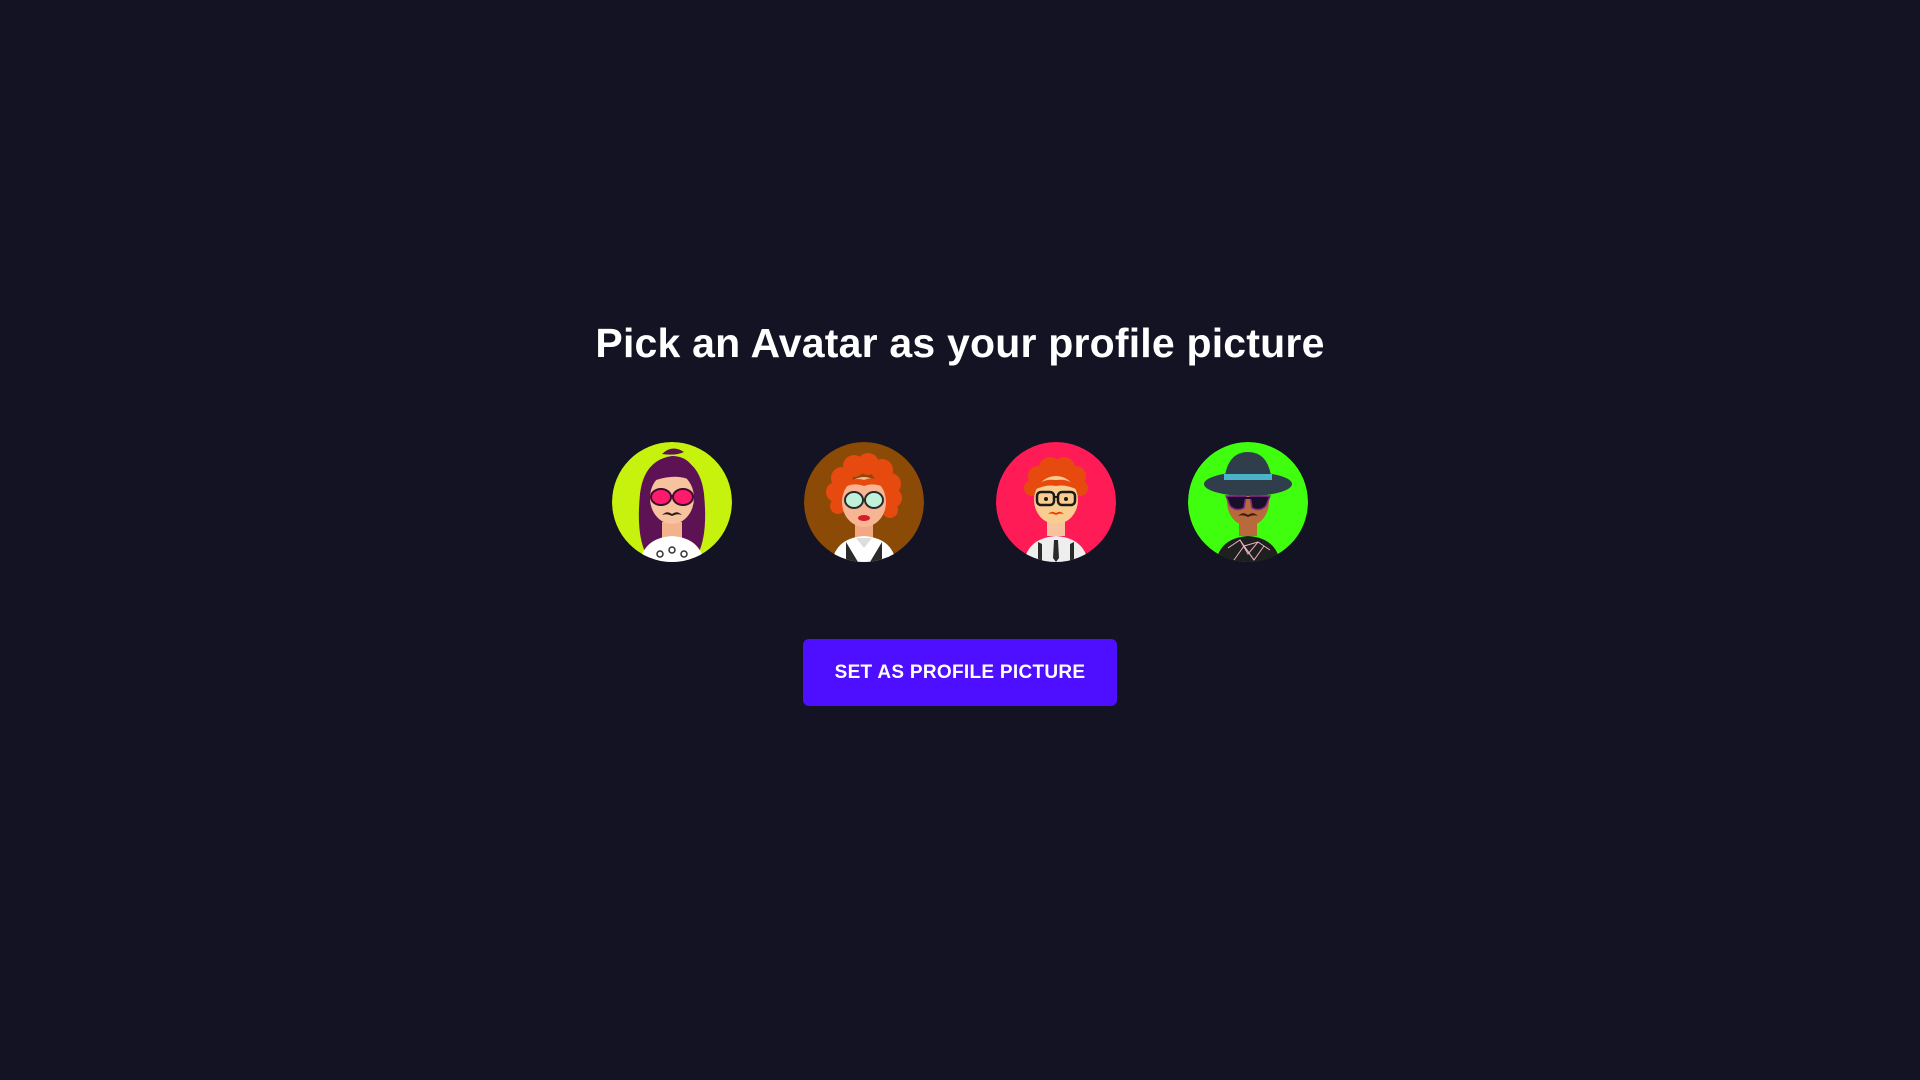  I want to click on avatar-list, so click(960, 503).